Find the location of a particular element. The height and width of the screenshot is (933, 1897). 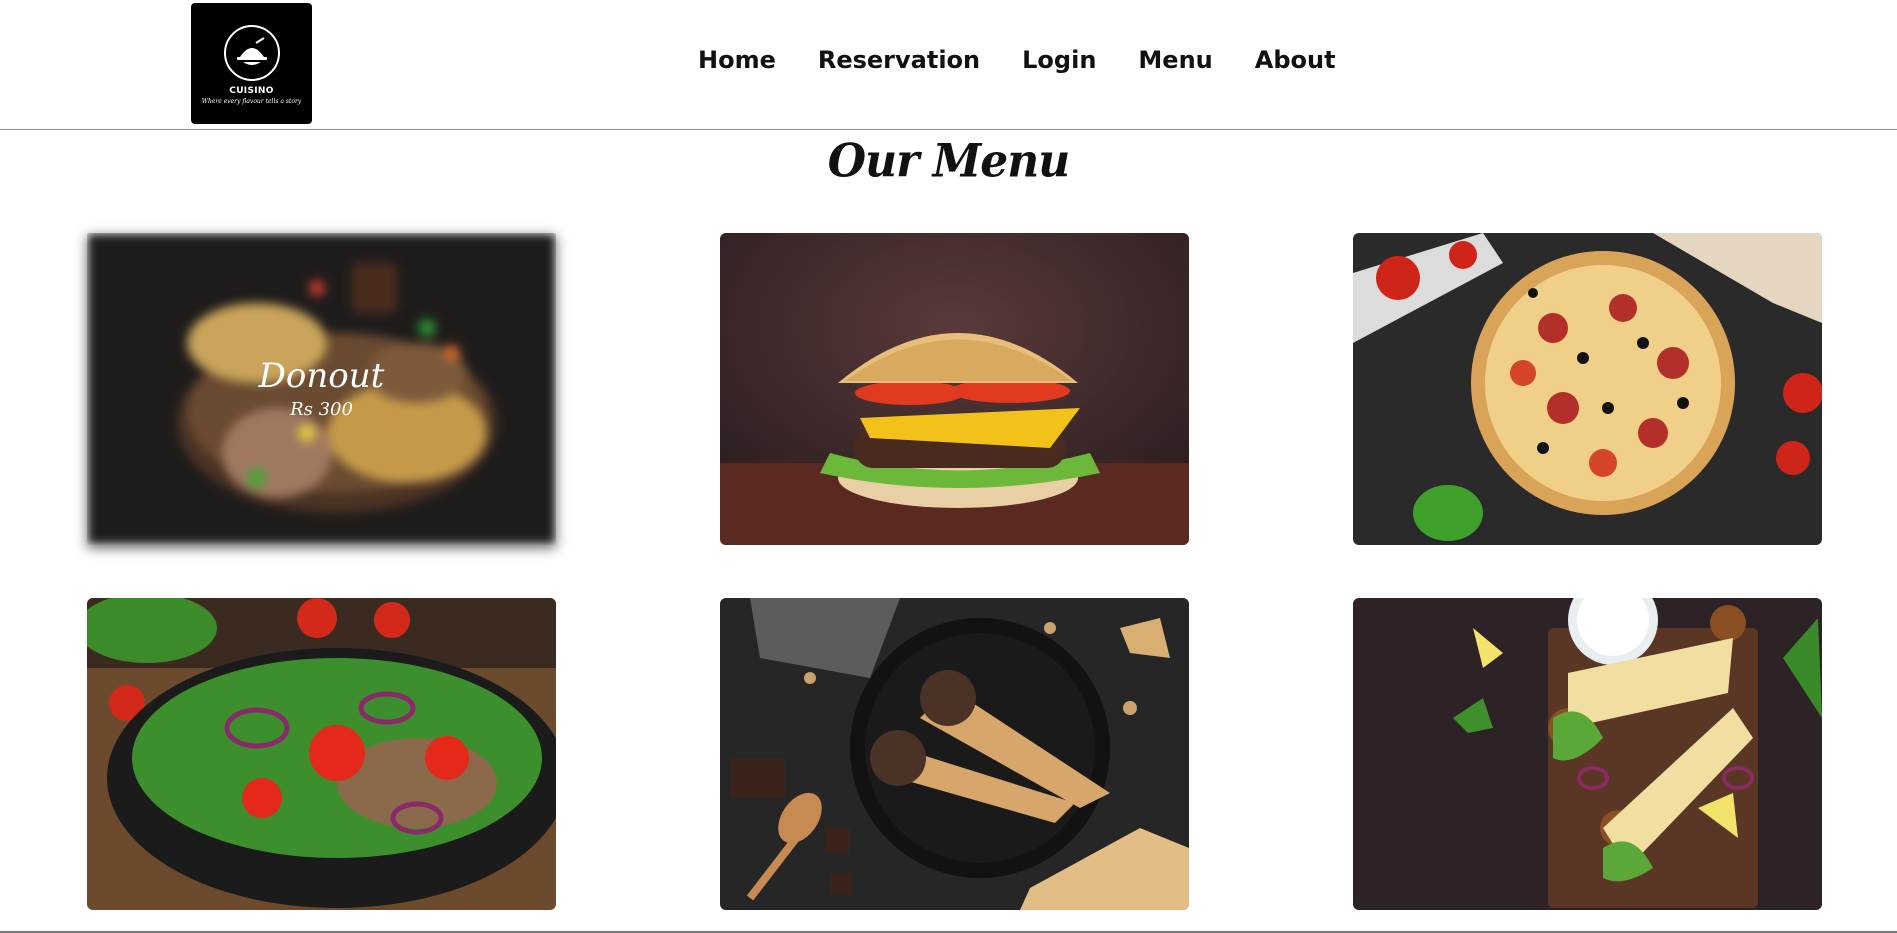

burger-image is located at coordinates (954, 389).